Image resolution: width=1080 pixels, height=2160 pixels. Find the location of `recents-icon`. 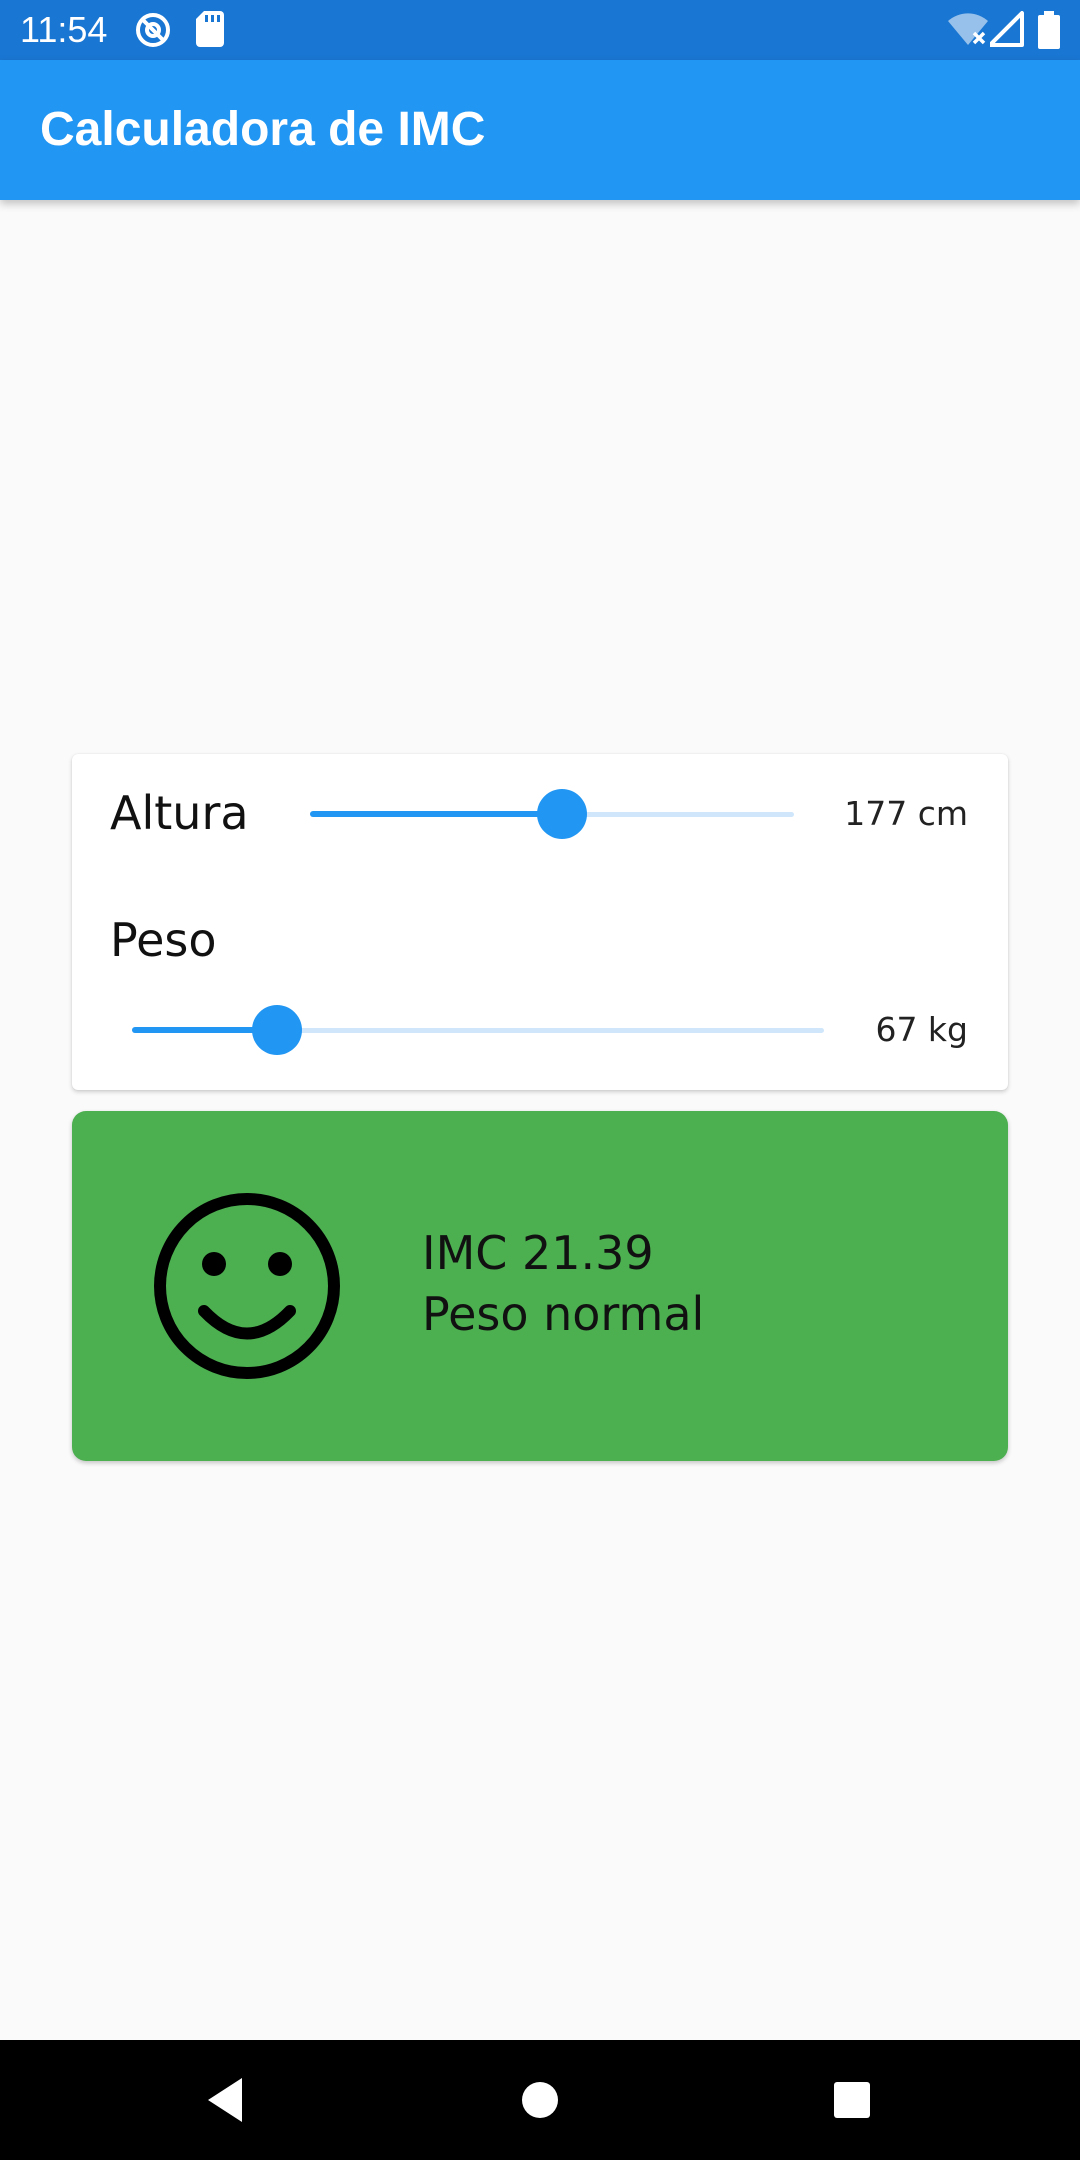

recents-icon is located at coordinates (852, 2100).